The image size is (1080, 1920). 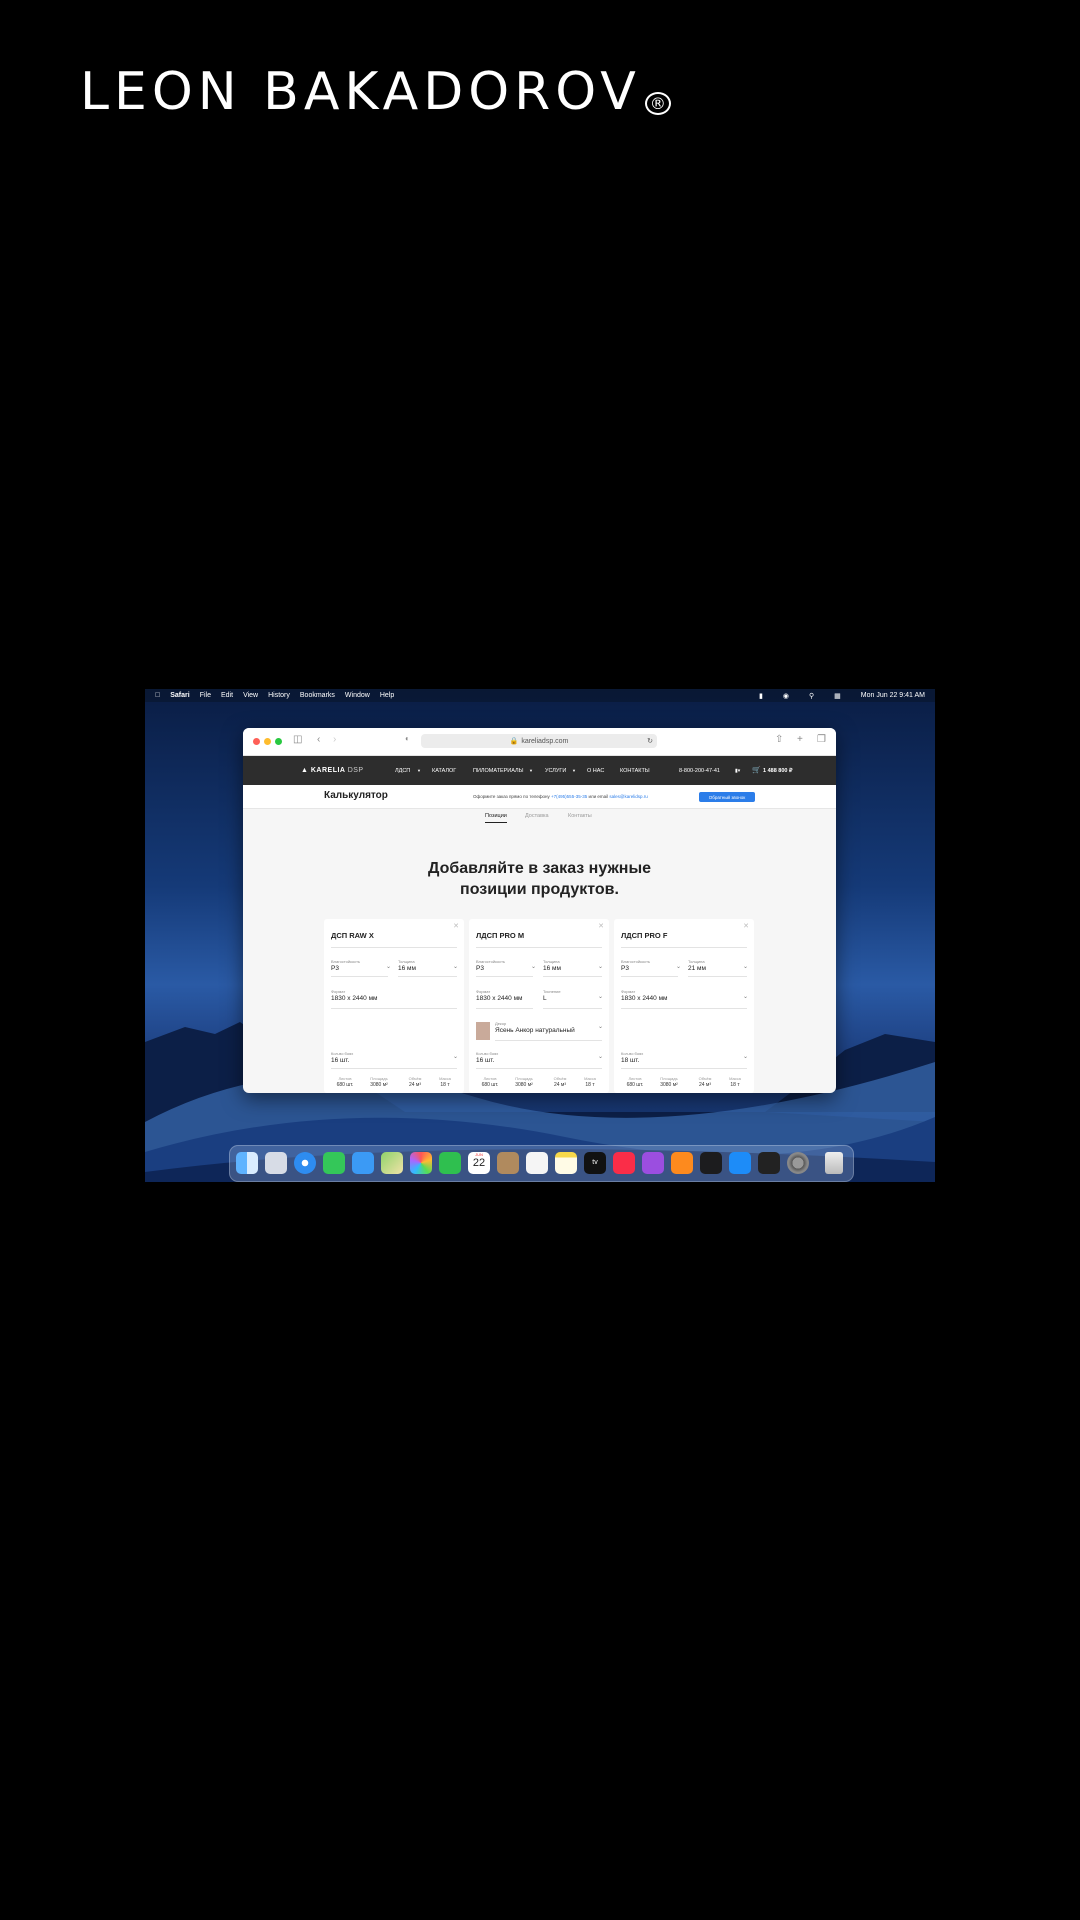 I want to click on messages-icon, so click(x=334, y=1163).